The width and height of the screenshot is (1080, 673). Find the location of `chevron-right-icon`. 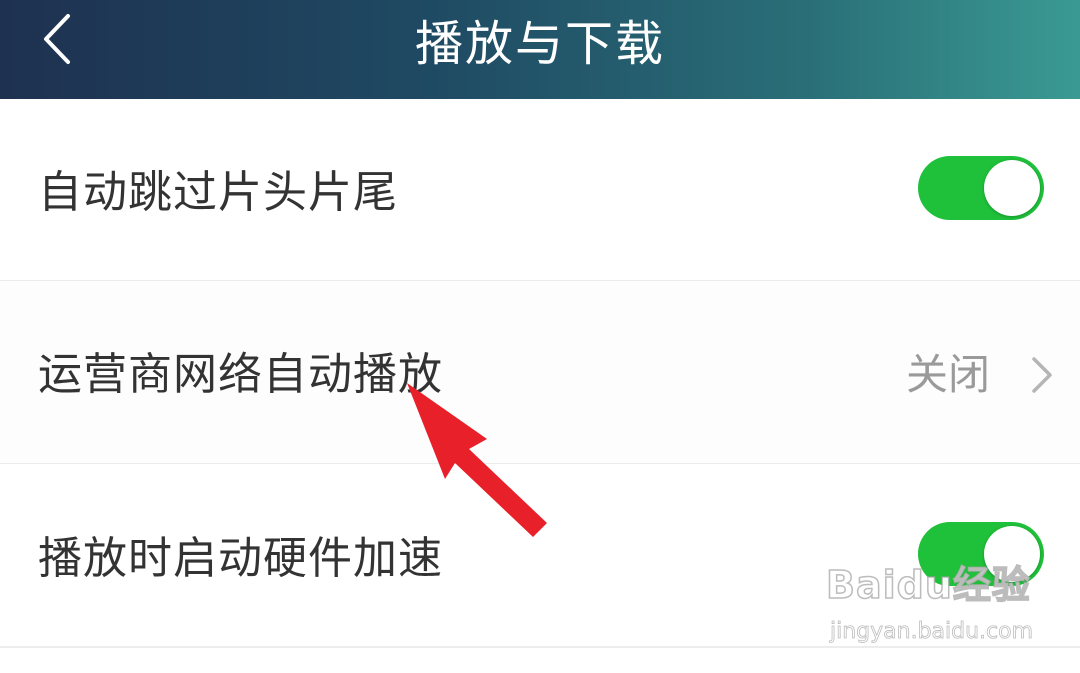

chevron-right-icon is located at coordinates (1042, 375).